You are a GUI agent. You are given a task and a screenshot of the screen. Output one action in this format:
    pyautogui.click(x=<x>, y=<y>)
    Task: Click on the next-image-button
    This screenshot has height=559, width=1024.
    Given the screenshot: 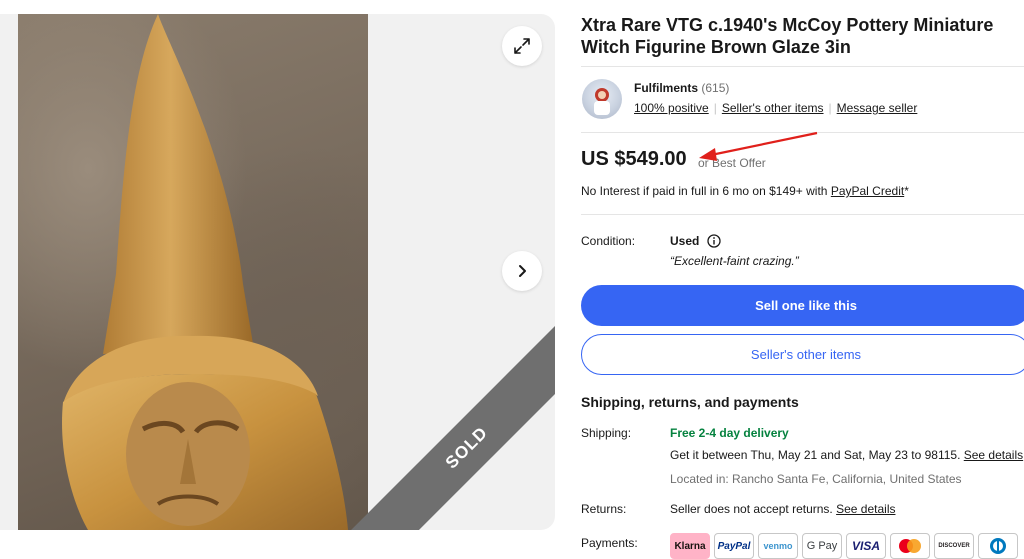 What is the action you would take?
    pyautogui.click(x=522, y=271)
    